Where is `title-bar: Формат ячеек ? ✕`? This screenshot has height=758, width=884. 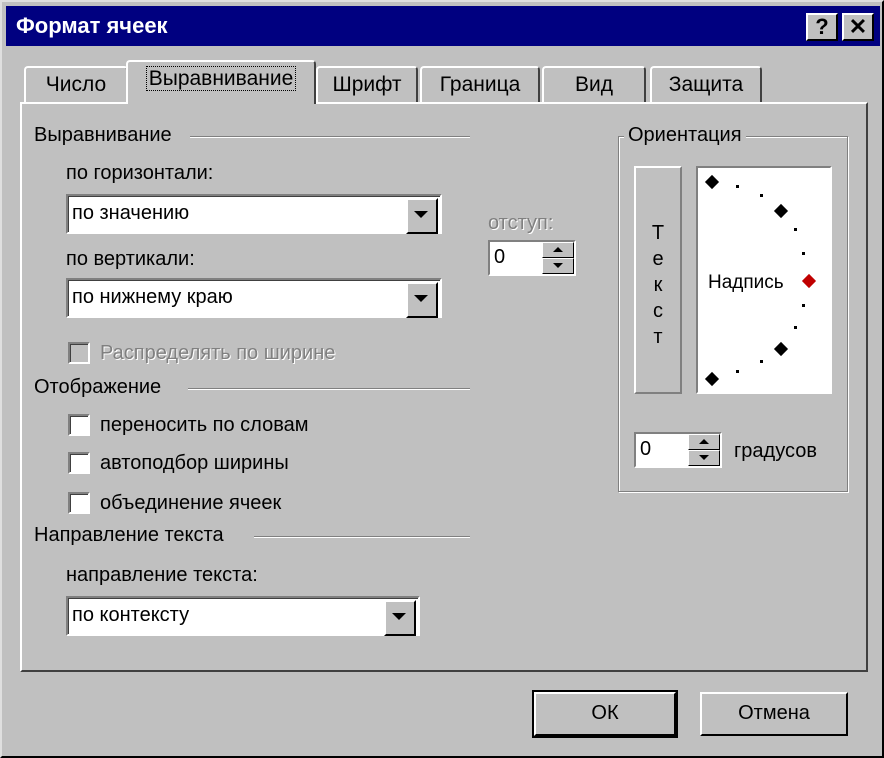
title-bar: Формат ячеек ? ✕ is located at coordinates (443, 26).